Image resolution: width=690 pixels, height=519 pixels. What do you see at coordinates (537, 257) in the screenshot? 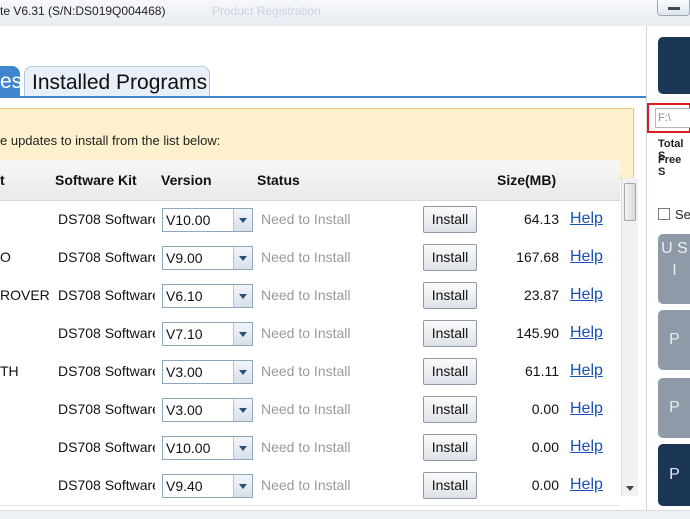
I see `size-value: 167.68` at bounding box center [537, 257].